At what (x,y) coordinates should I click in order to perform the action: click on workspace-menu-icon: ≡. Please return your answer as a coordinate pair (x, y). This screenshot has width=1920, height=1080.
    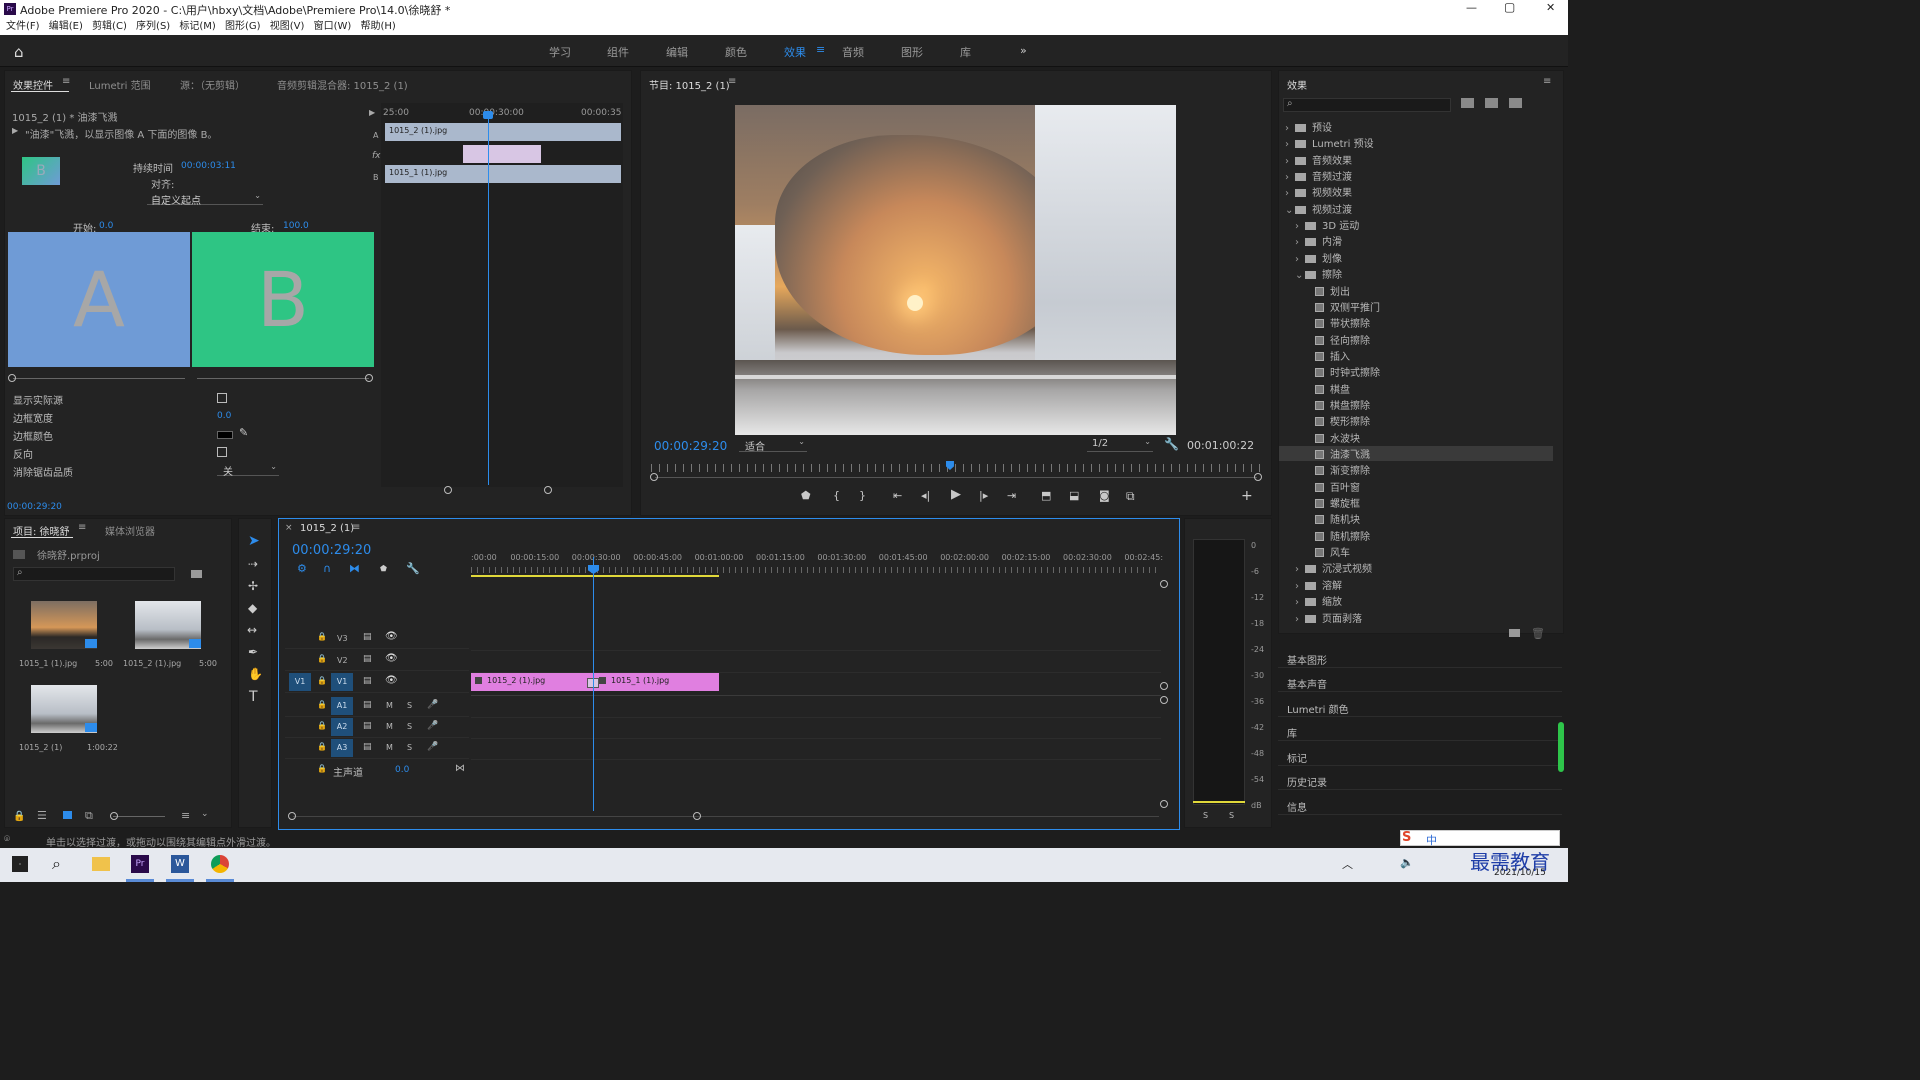
    Looking at the image, I should click on (820, 49).